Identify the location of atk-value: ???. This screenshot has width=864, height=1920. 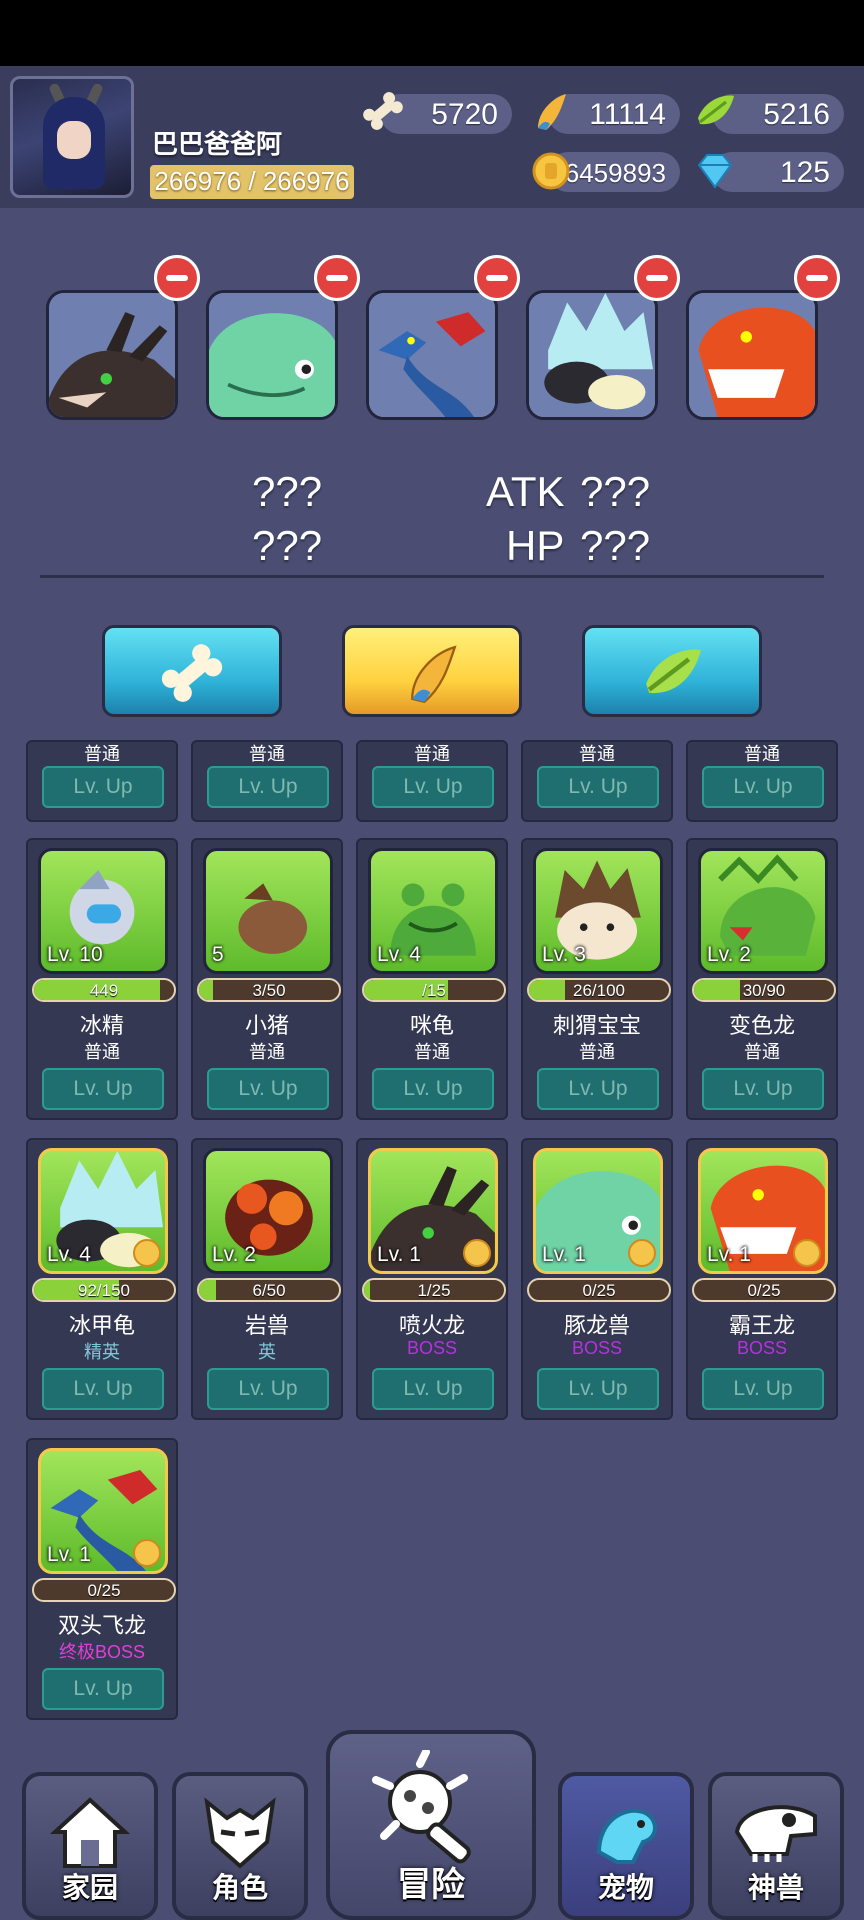
(615, 491).